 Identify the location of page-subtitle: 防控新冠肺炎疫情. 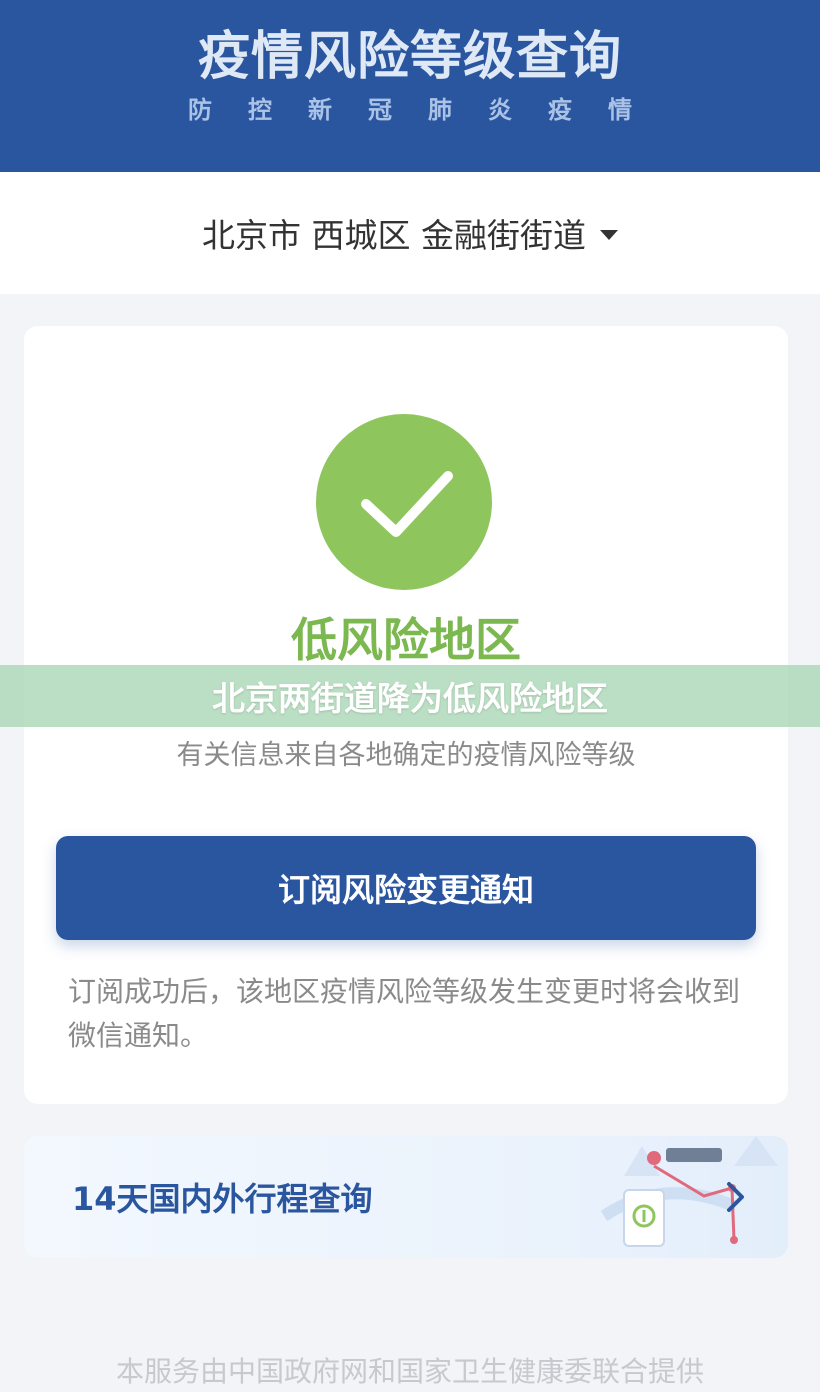
(428, 110).